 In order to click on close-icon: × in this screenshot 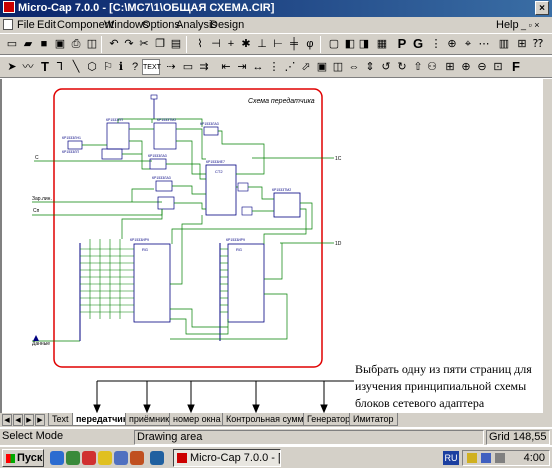, I will do `click(542, 8)`.